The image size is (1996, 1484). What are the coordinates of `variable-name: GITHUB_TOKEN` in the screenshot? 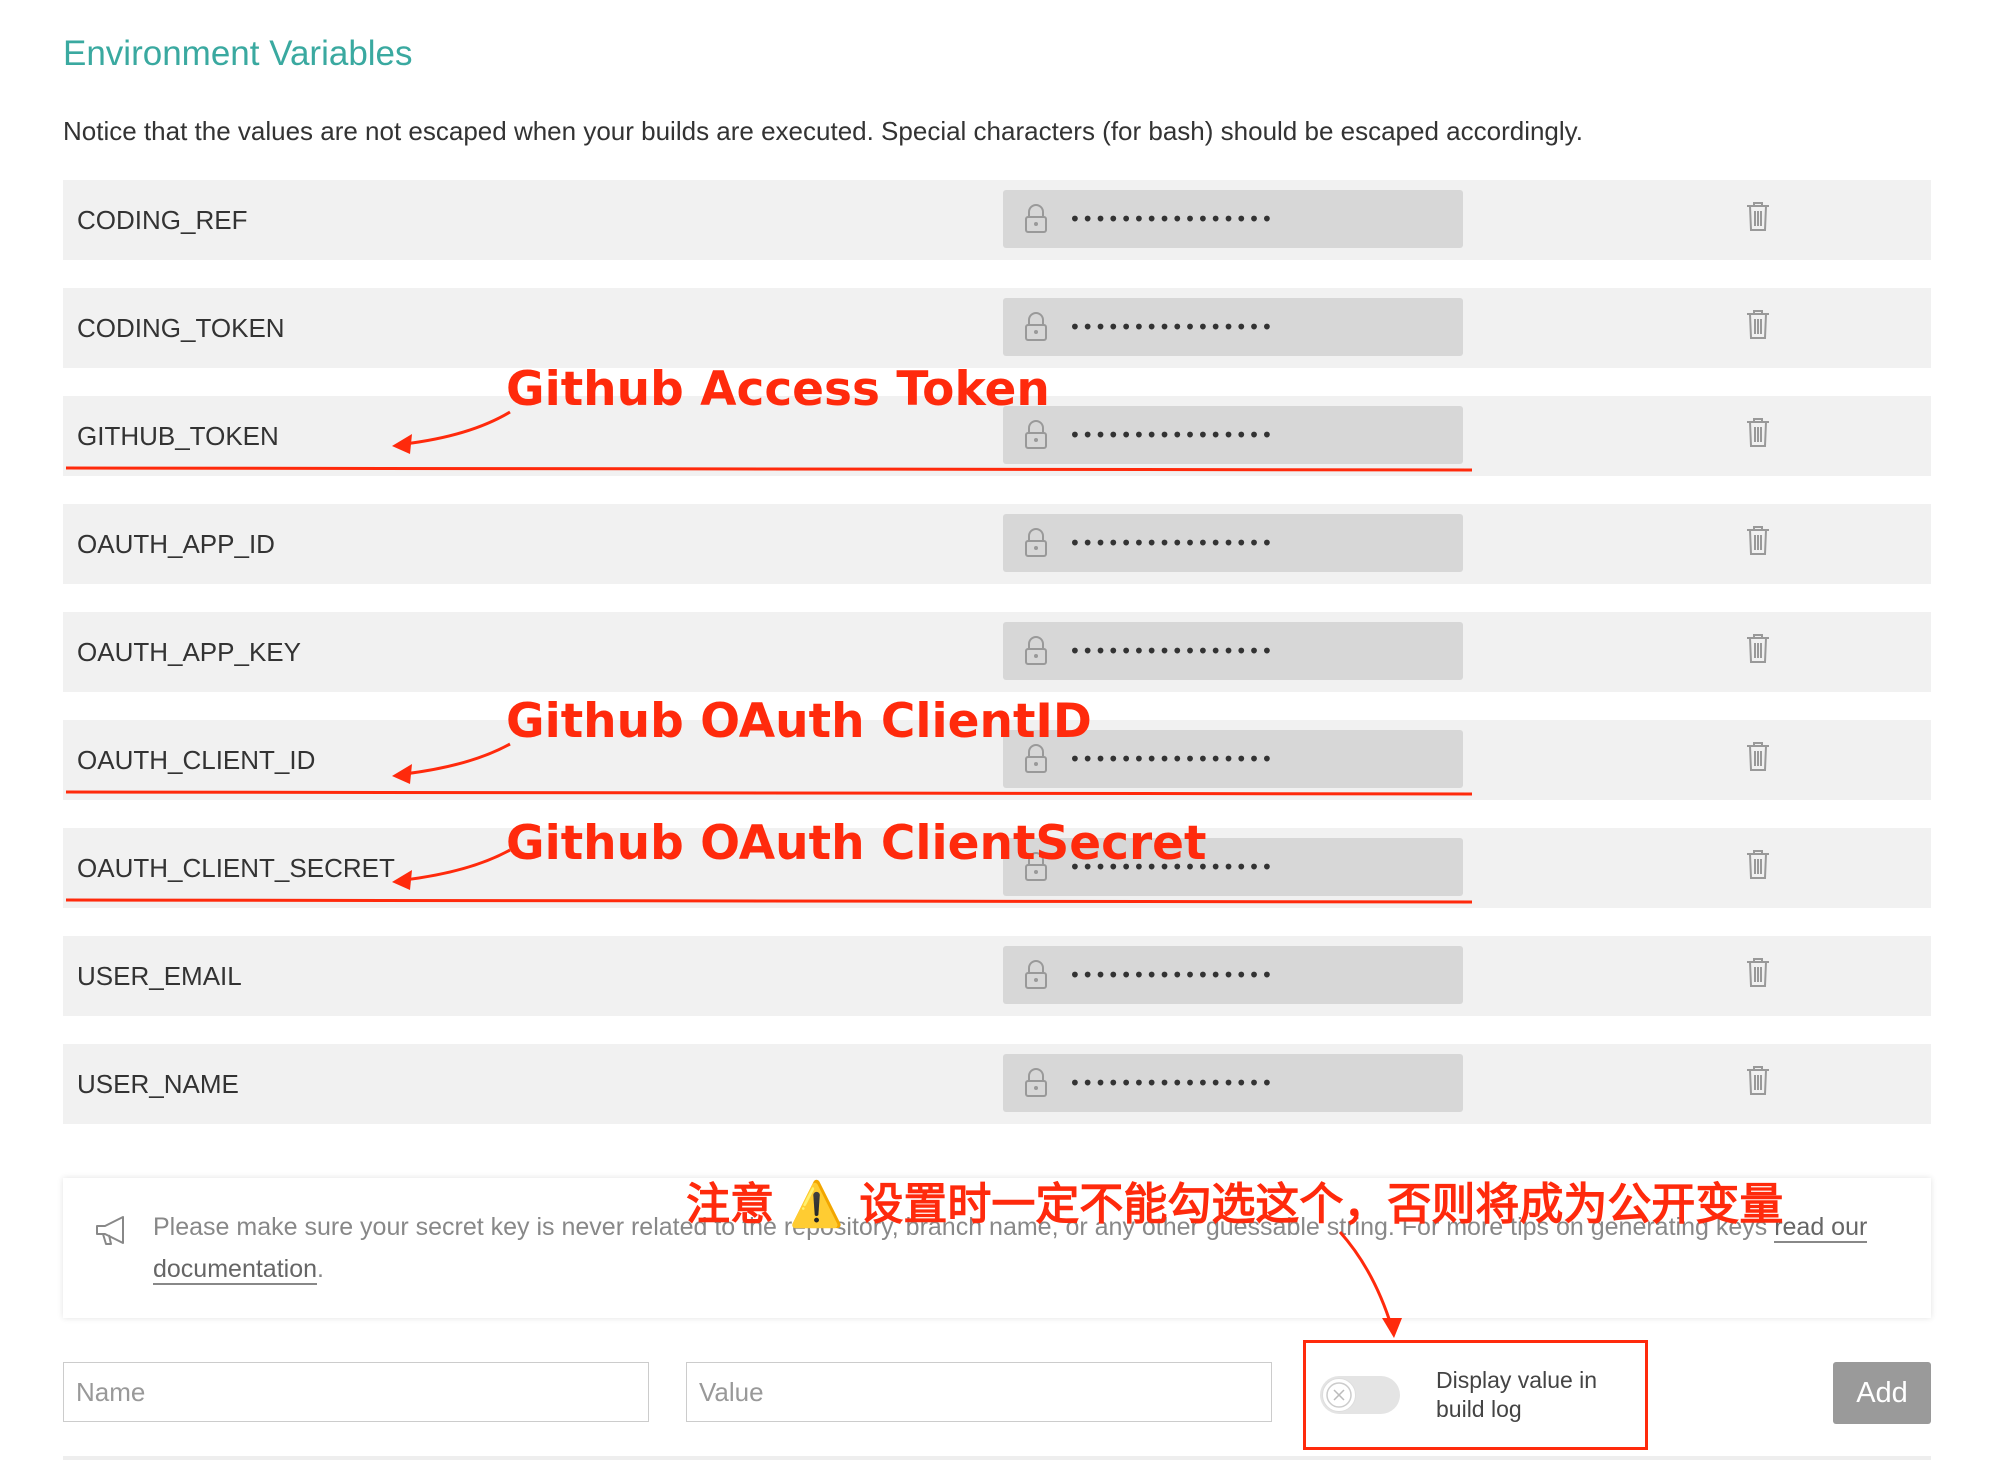 It's located at (178, 436).